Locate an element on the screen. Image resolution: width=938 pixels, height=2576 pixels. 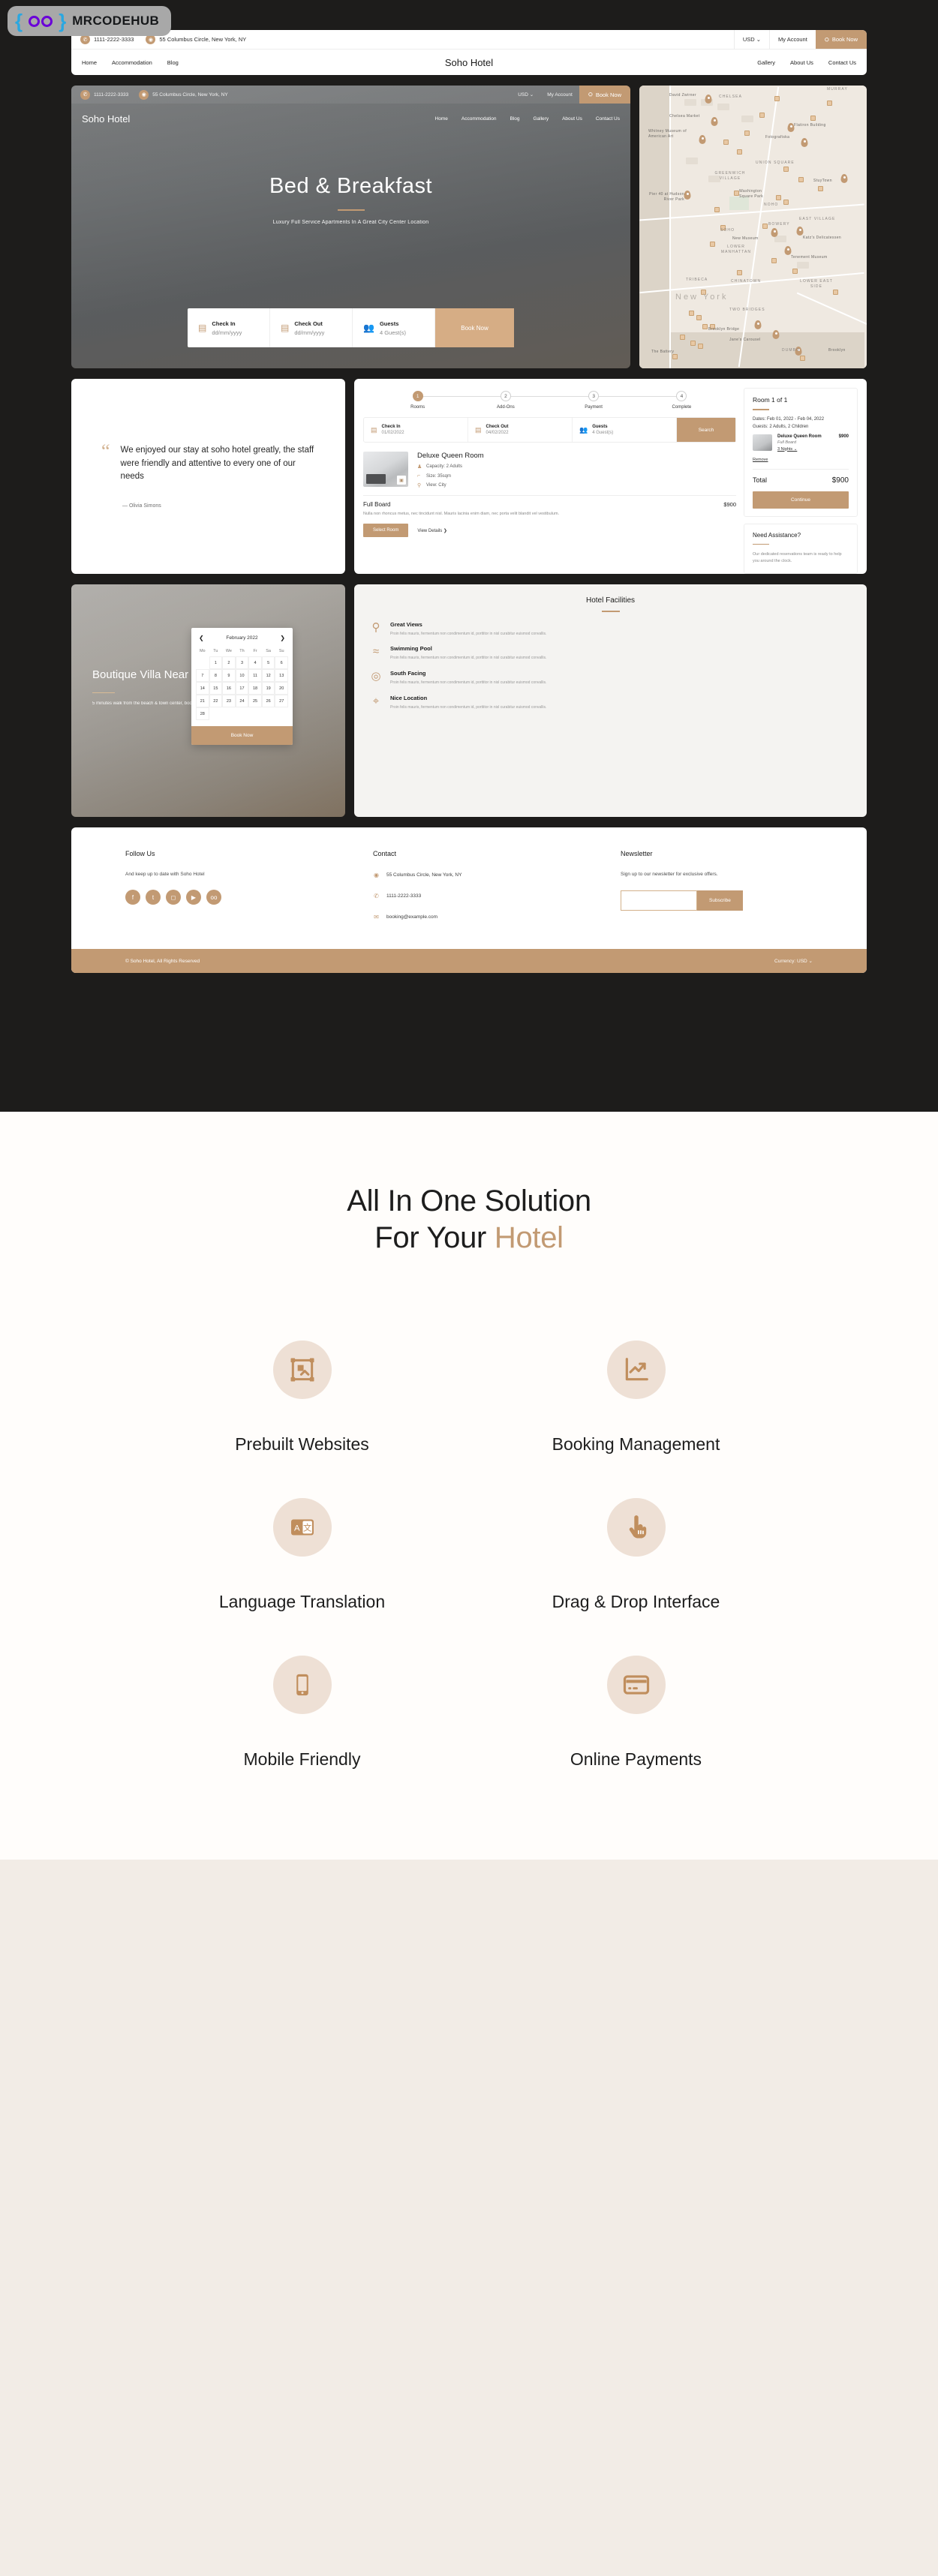
room-thumbnail: ▣ is located at coordinates (385, 469).